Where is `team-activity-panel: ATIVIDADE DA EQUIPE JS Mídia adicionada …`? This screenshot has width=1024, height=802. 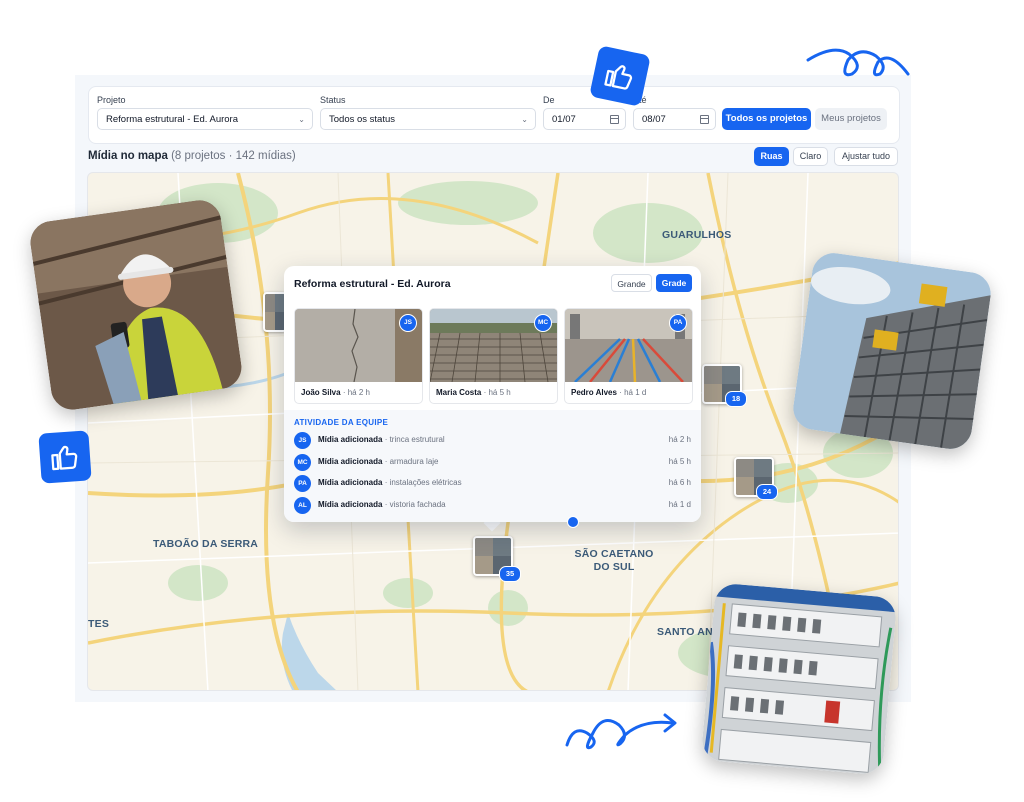
team-activity-panel: ATIVIDADE DA EQUIPE JS Mídia adicionada … is located at coordinates (492, 466).